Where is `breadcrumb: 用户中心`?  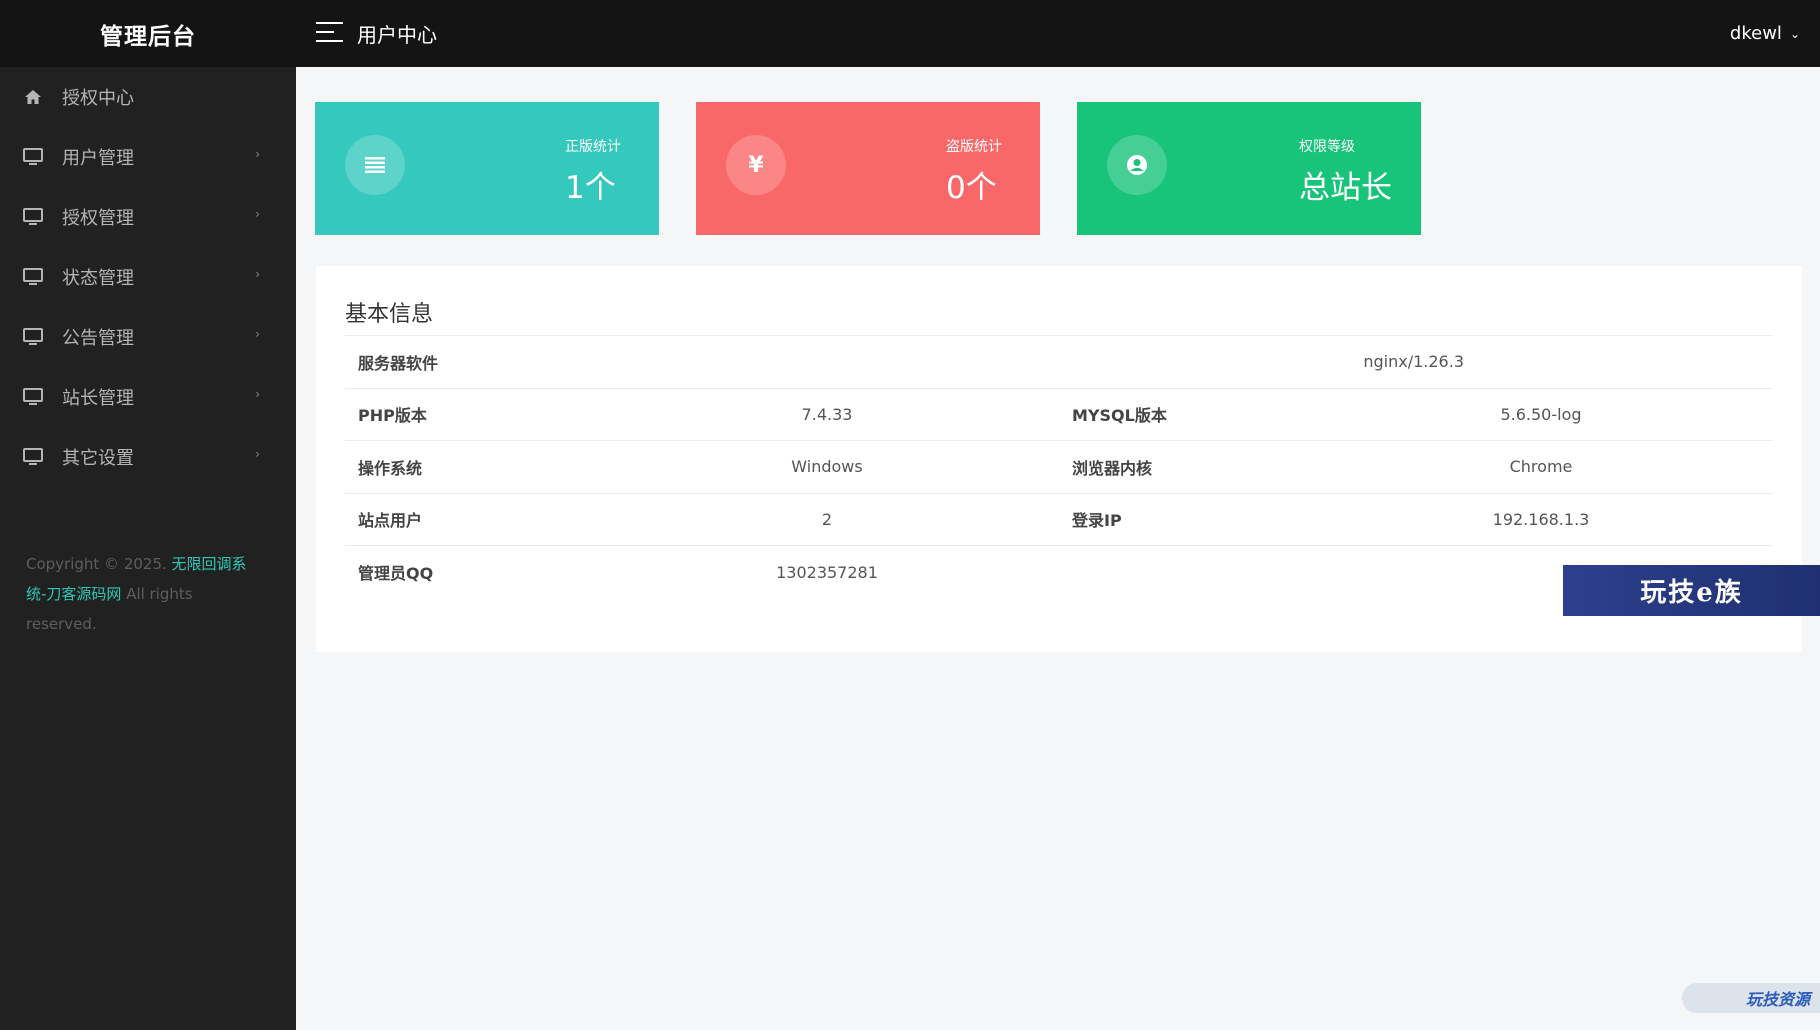 breadcrumb: 用户中心 is located at coordinates (397, 35).